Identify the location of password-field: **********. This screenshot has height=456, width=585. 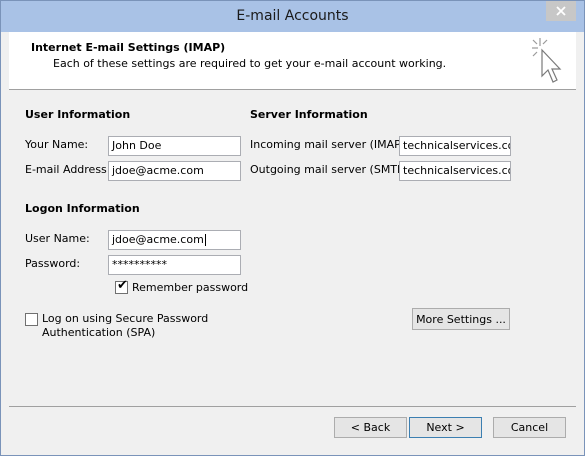
(174, 265).